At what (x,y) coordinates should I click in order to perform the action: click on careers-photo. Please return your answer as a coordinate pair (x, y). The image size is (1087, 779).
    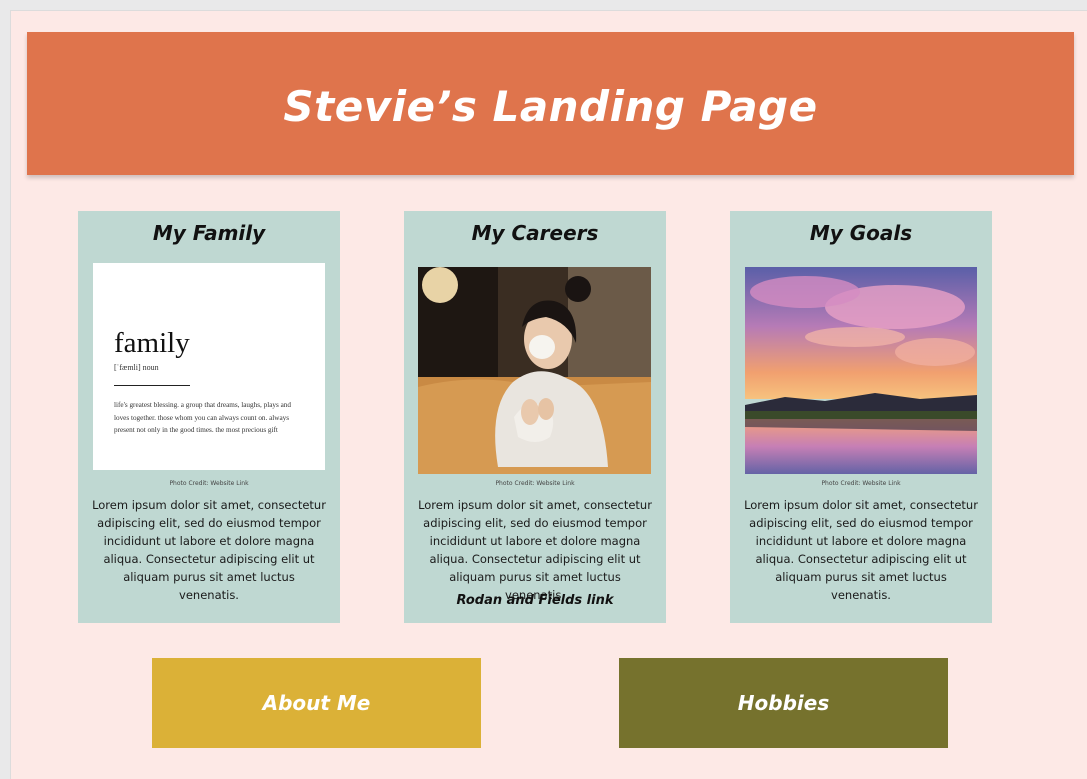
    Looking at the image, I should click on (534, 370).